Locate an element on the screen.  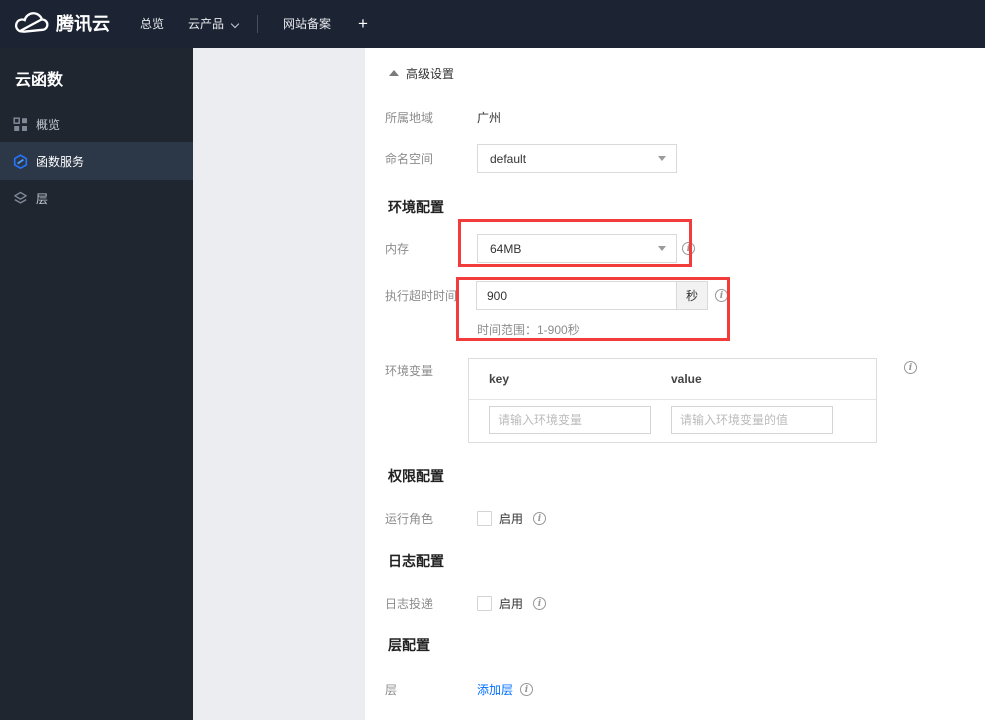
role-enable-checkbox is located at coordinates (484, 518).